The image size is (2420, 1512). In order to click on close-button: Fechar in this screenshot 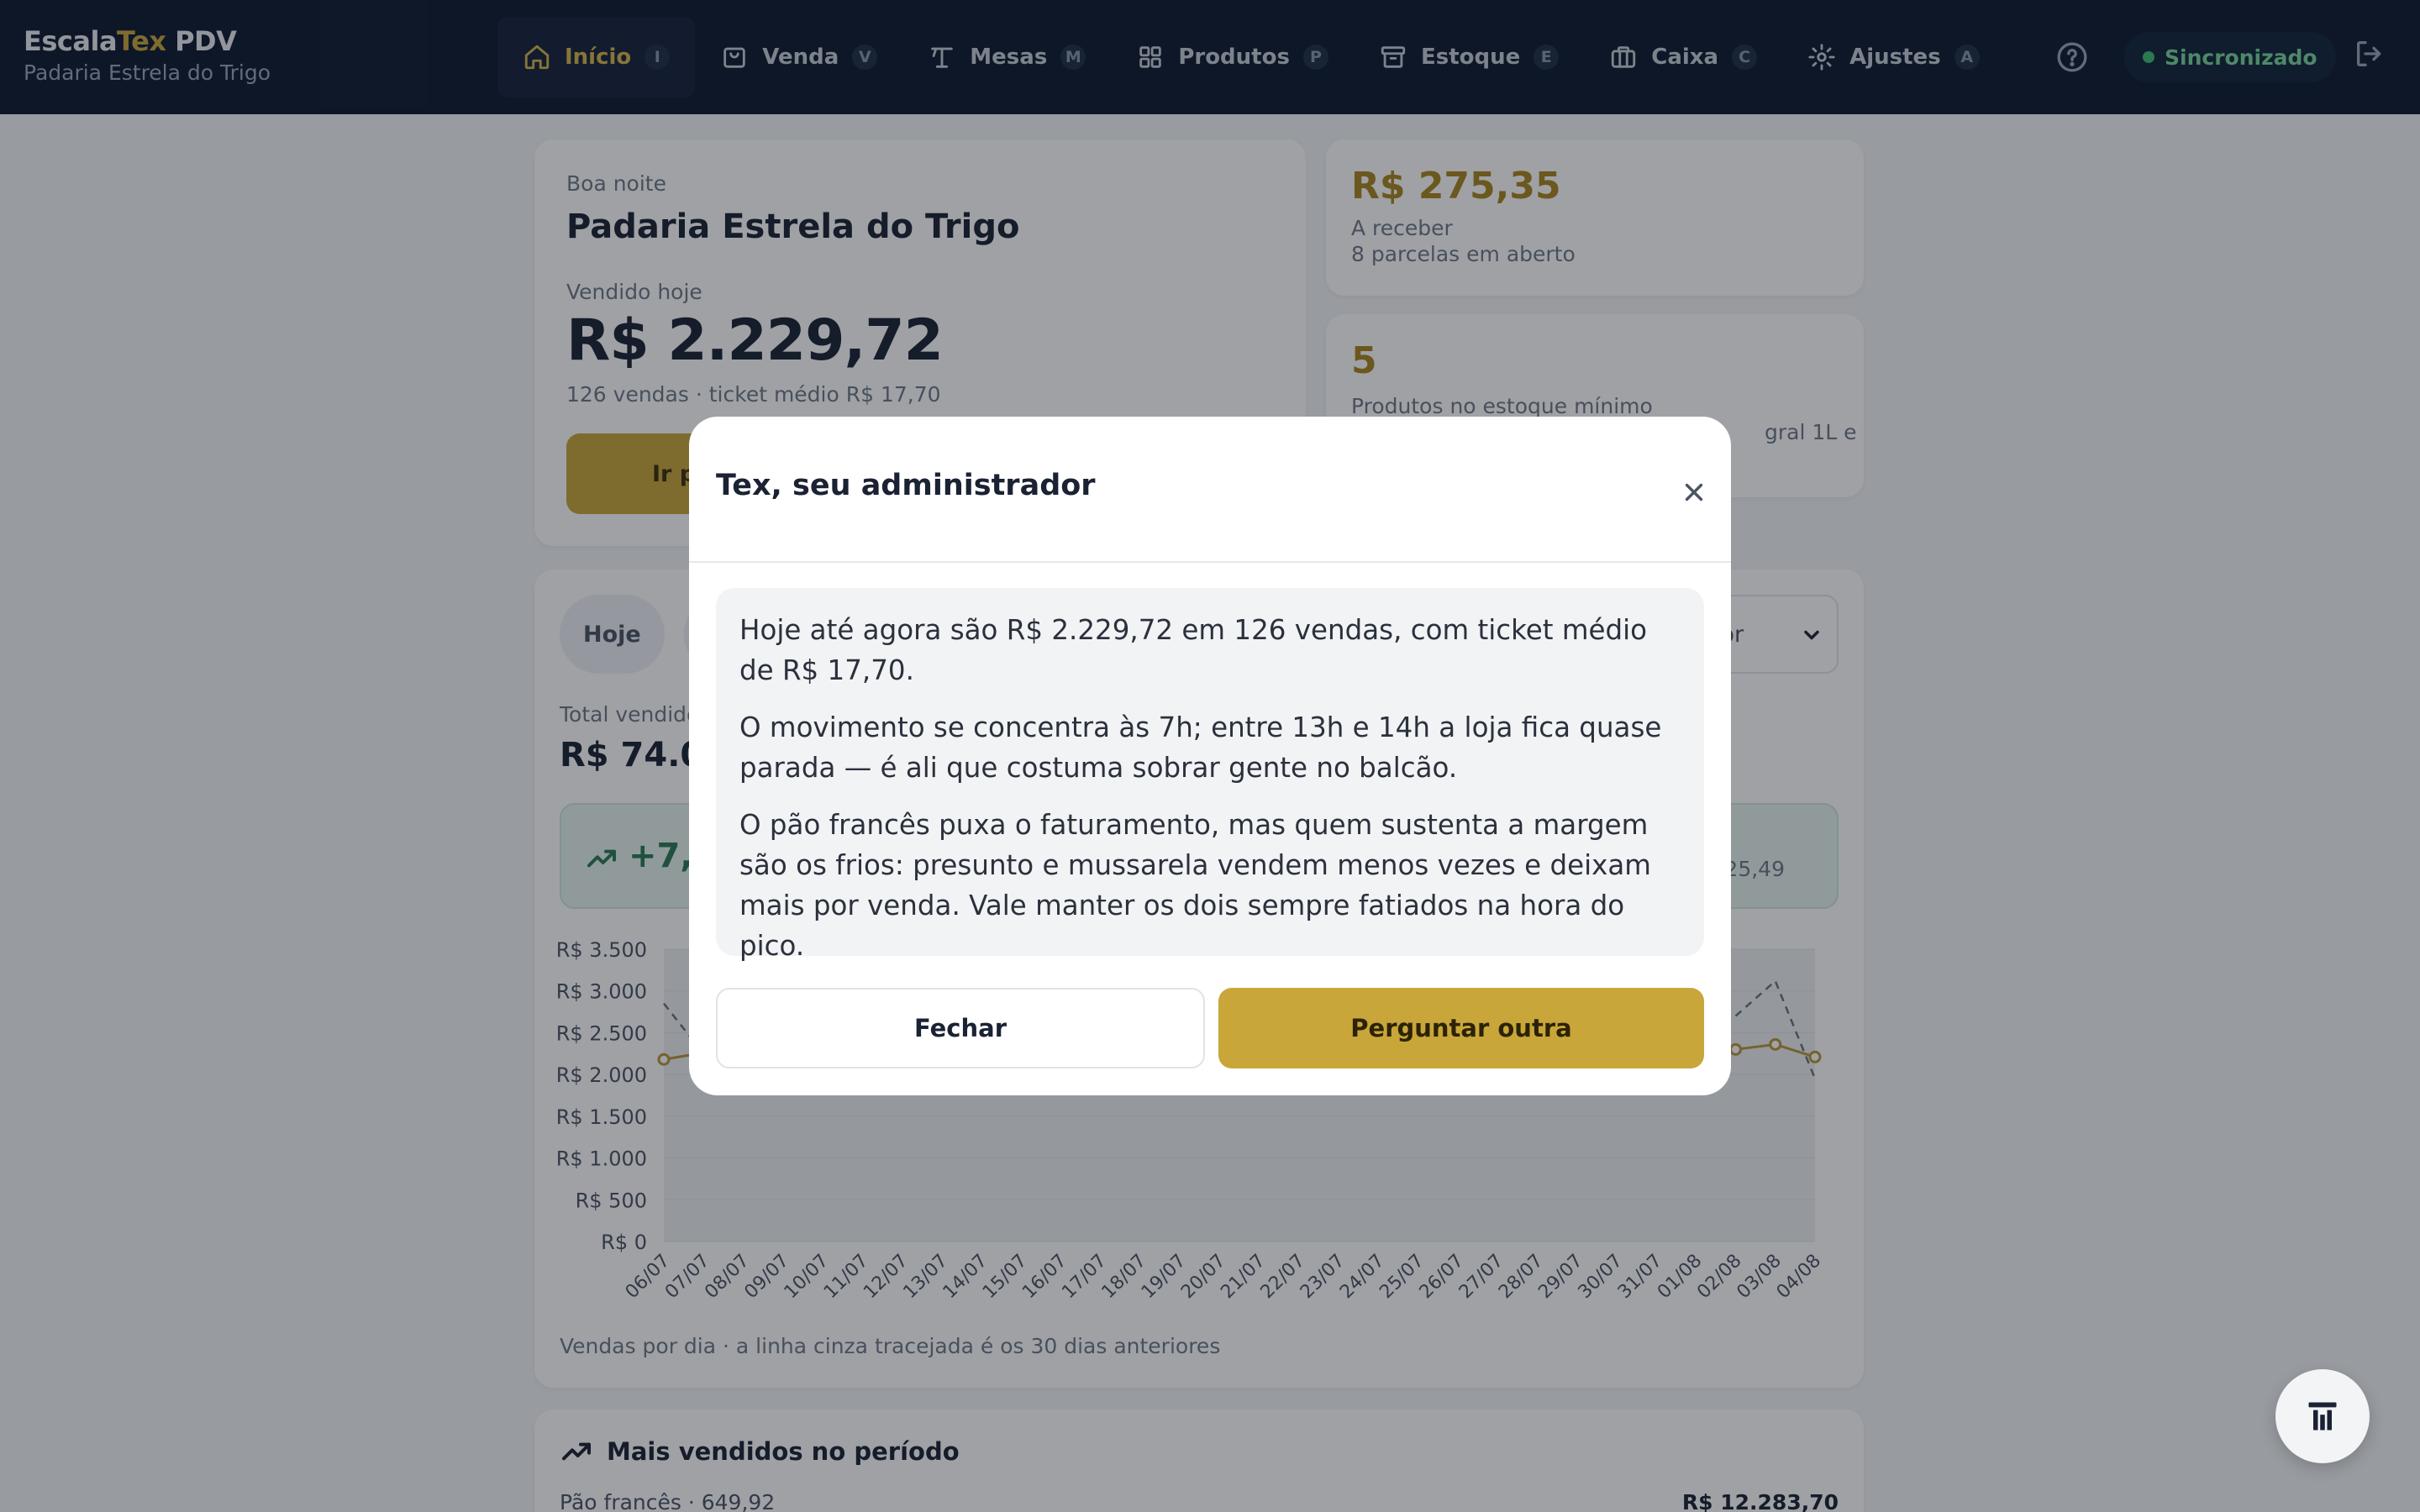, I will do `click(961, 1028)`.